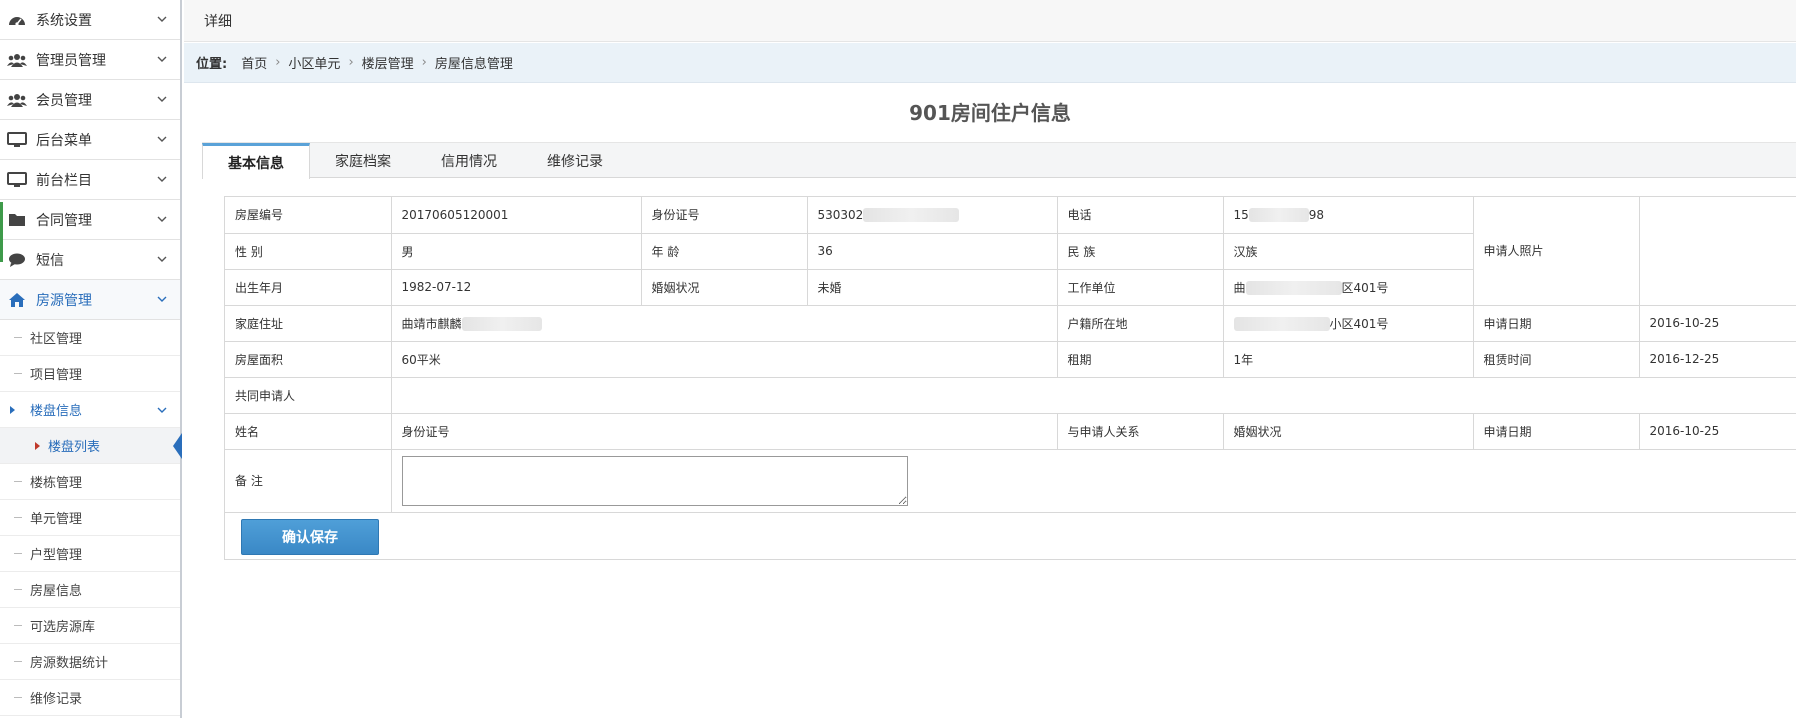  Describe the element at coordinates (1140, 287) in the screenshot. I see `cell-label: 工作单位` at that location.